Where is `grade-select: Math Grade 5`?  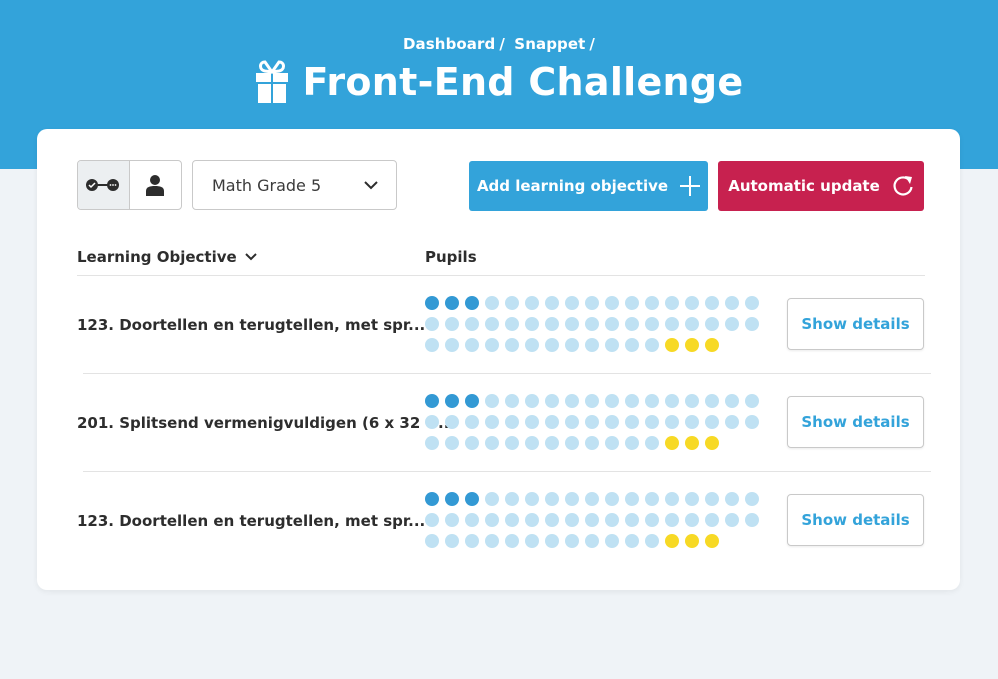 grade-select: Math Grade 5 is located at coordinates (294, 185).